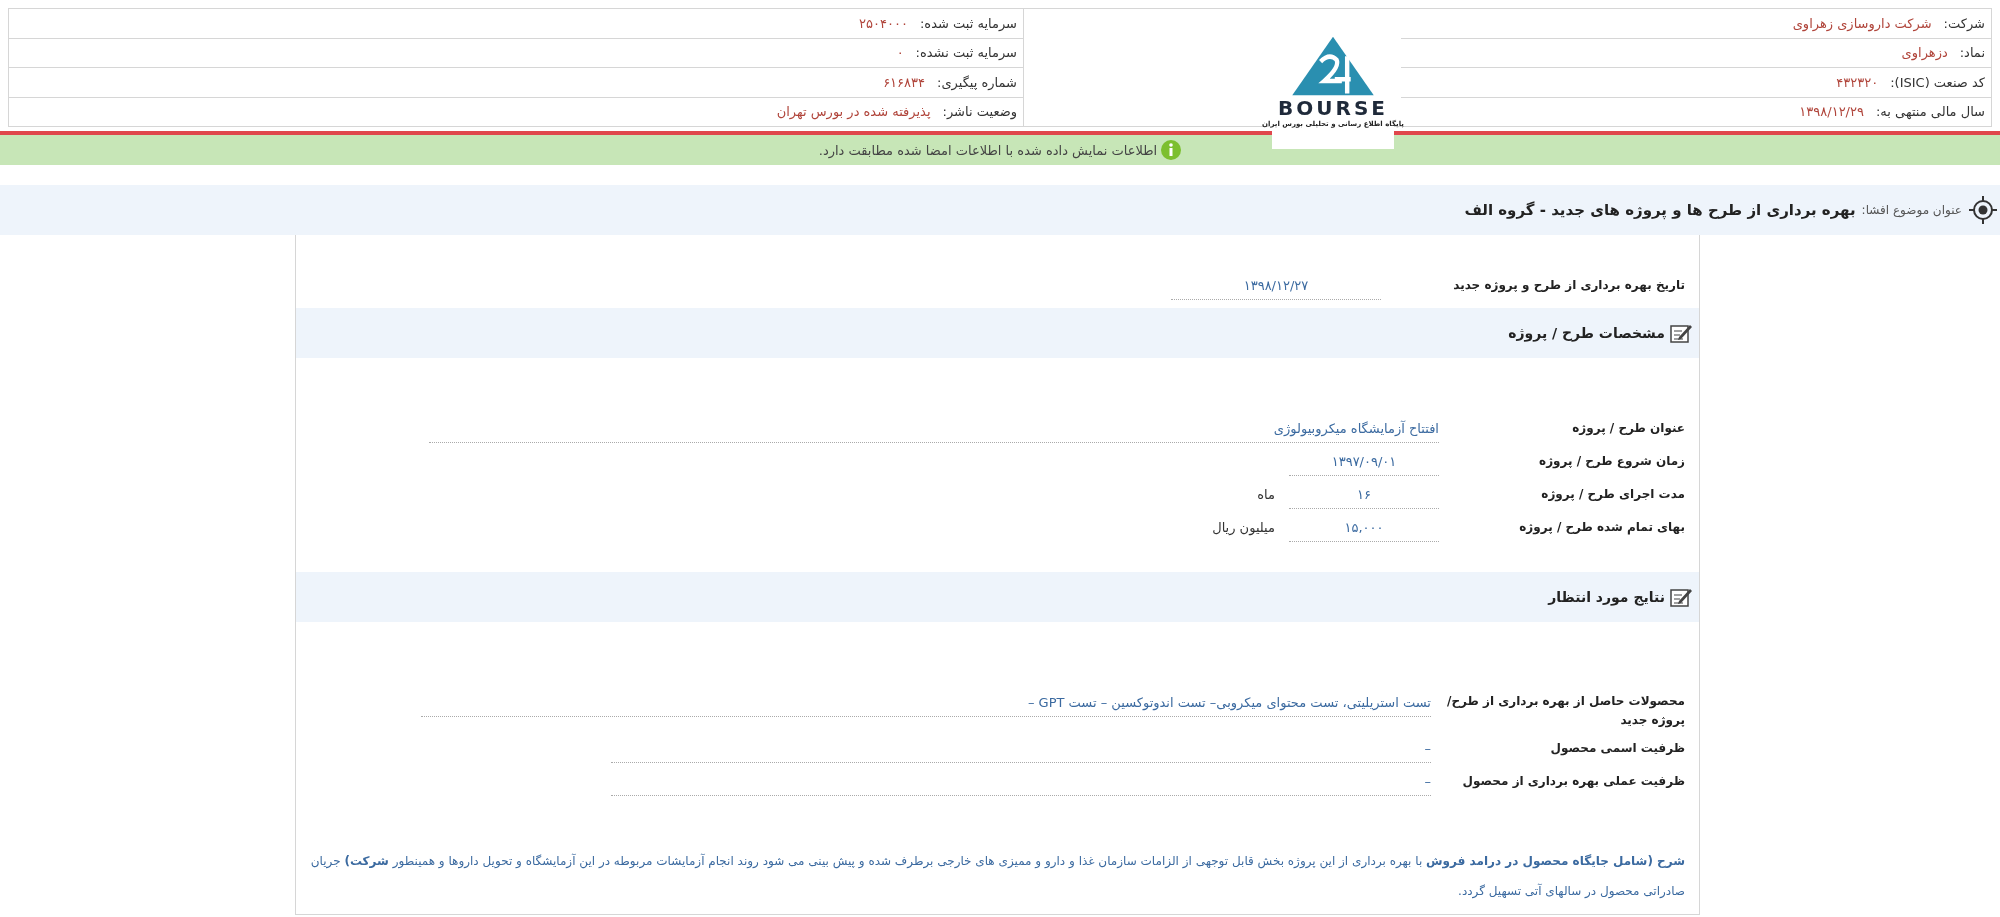 This screenshot has width=2000, height=917. I want to click on field-value: ۶۱۶۸۳۴, so click(904, 82).